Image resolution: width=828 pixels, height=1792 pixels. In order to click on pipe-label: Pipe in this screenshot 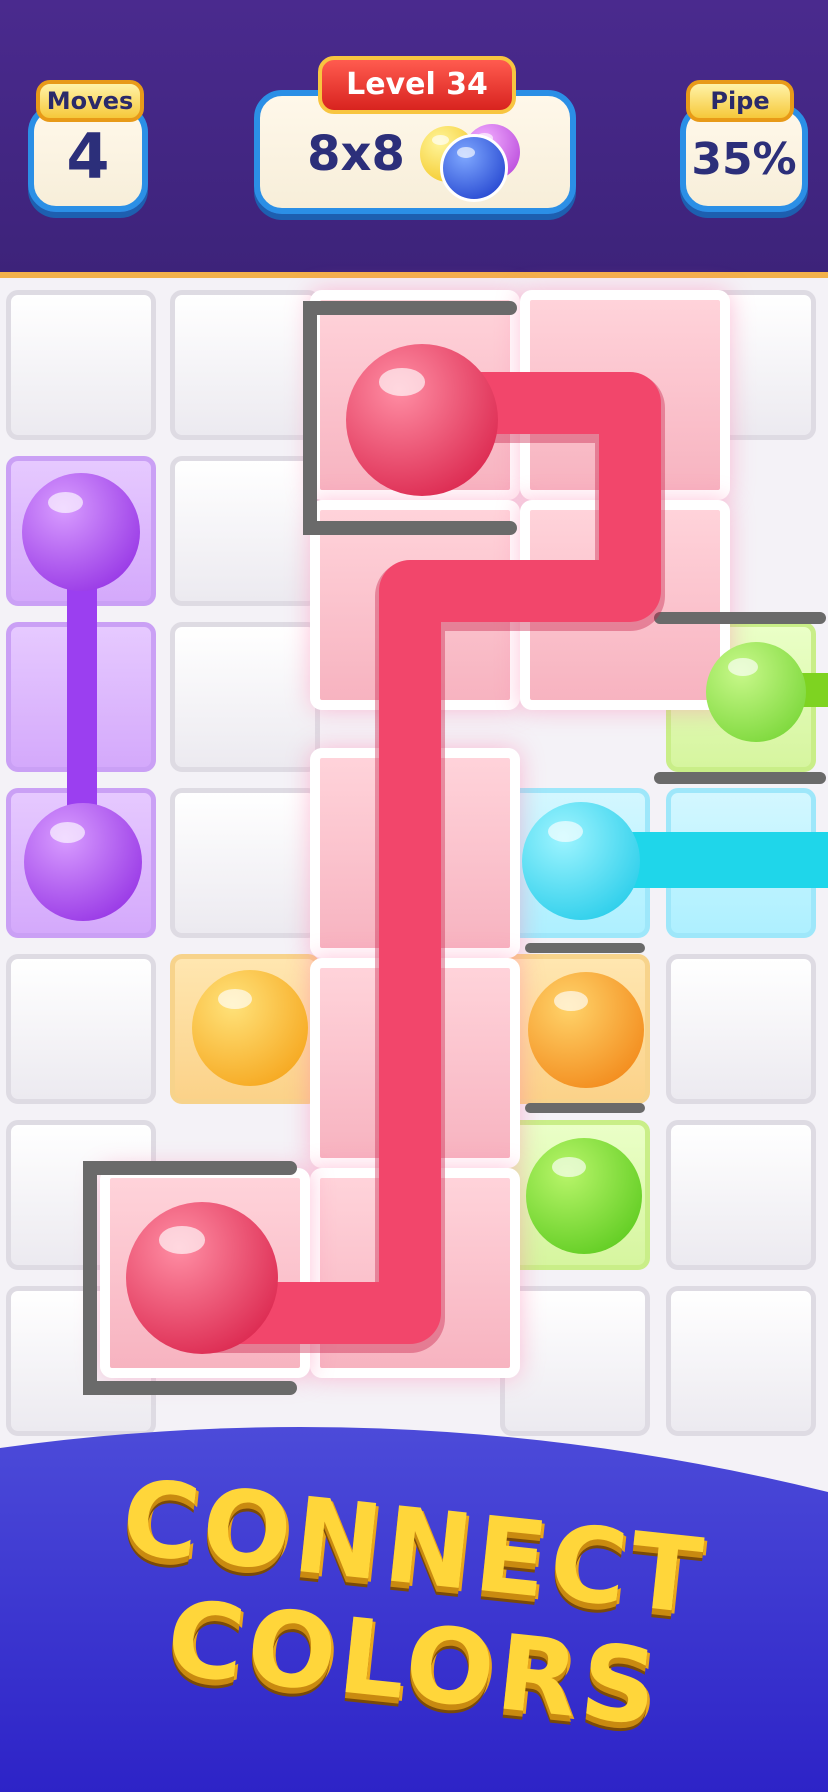, I will do `click(740, 101)`.